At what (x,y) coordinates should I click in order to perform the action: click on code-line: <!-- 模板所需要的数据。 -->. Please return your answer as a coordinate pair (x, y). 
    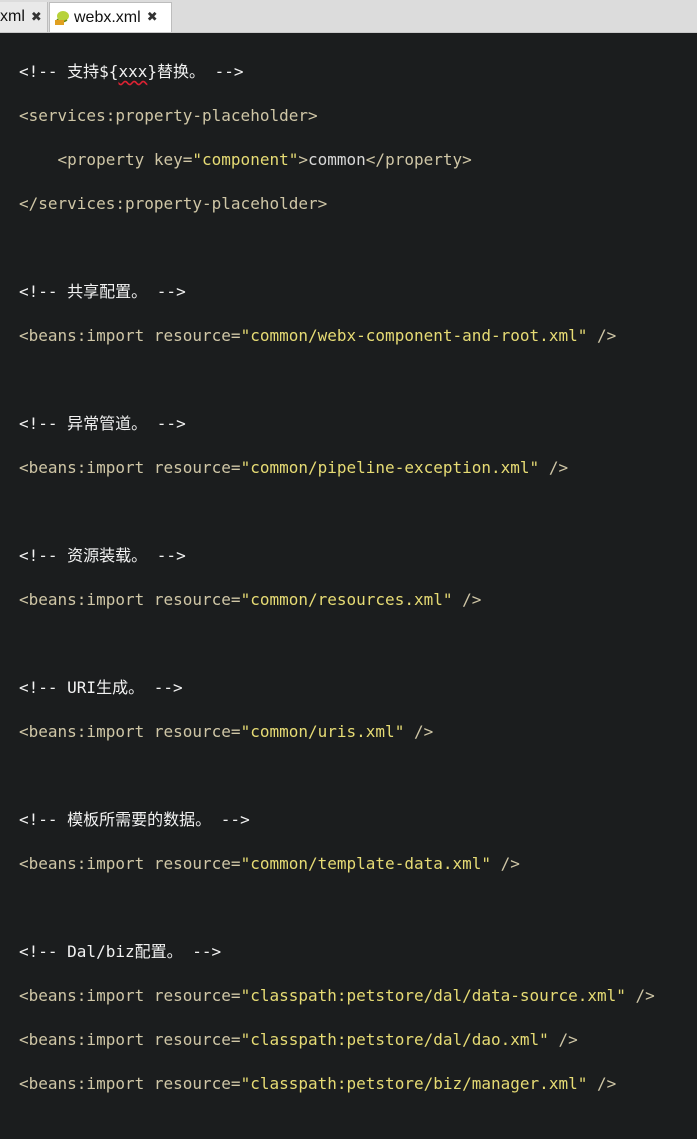
    Looking at the image, I should click on (337, 820).